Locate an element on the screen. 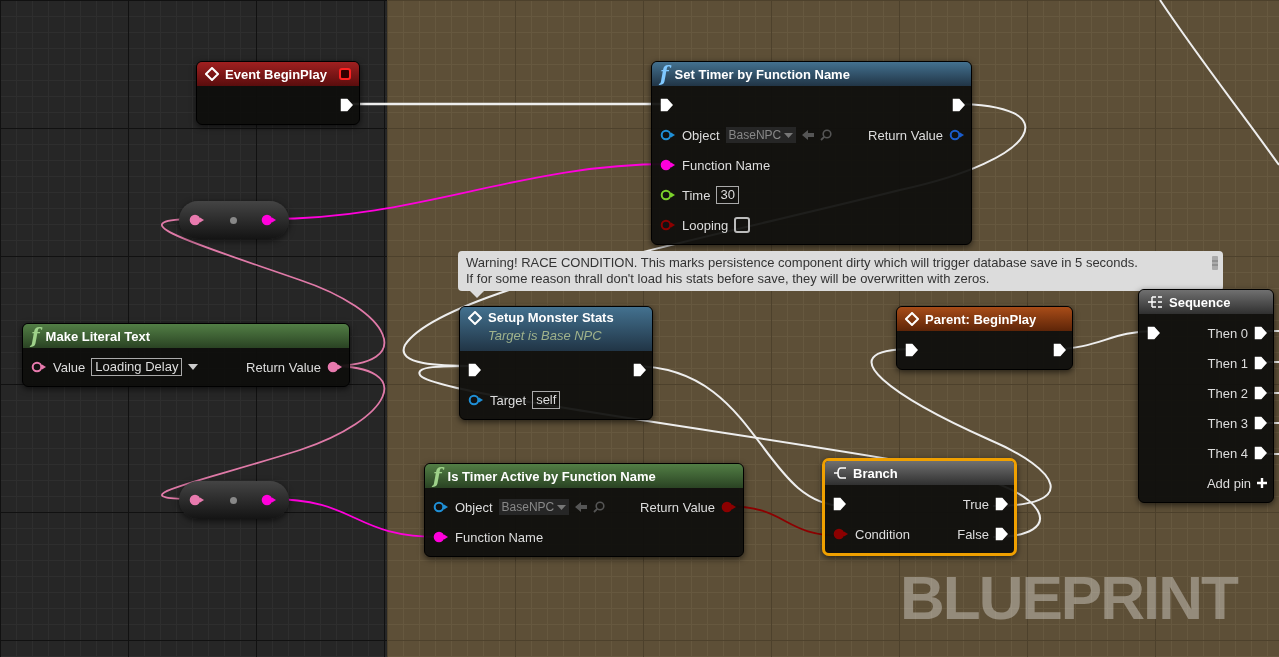 The height and width of the screenshot is (657, 1279). value-field: self is located at coordinates (546, 400).